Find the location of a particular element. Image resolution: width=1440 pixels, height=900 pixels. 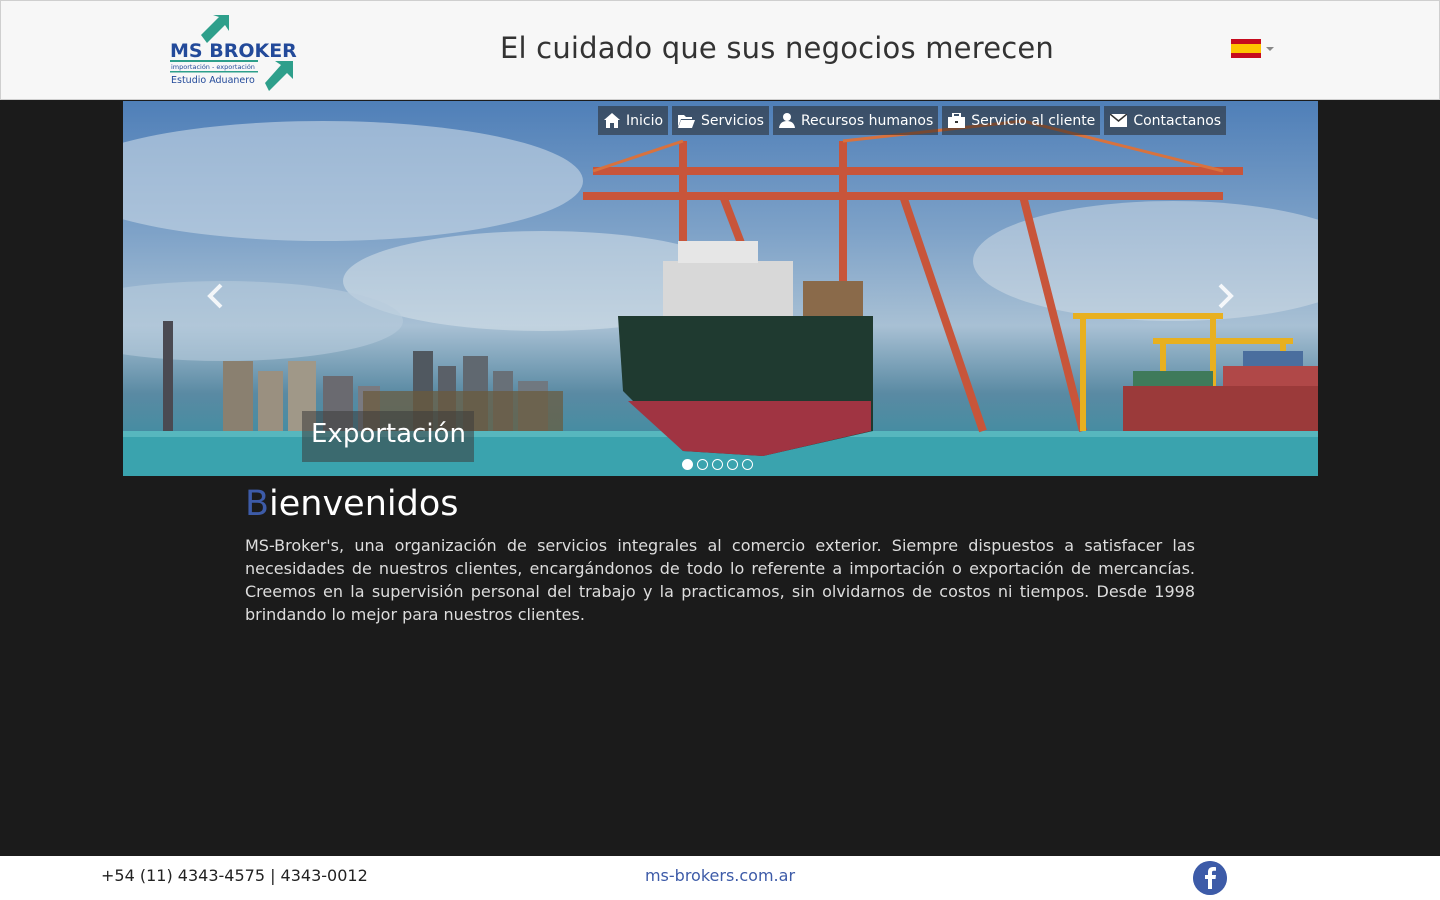

folder-open-icon is located at coordinates (687, 121).